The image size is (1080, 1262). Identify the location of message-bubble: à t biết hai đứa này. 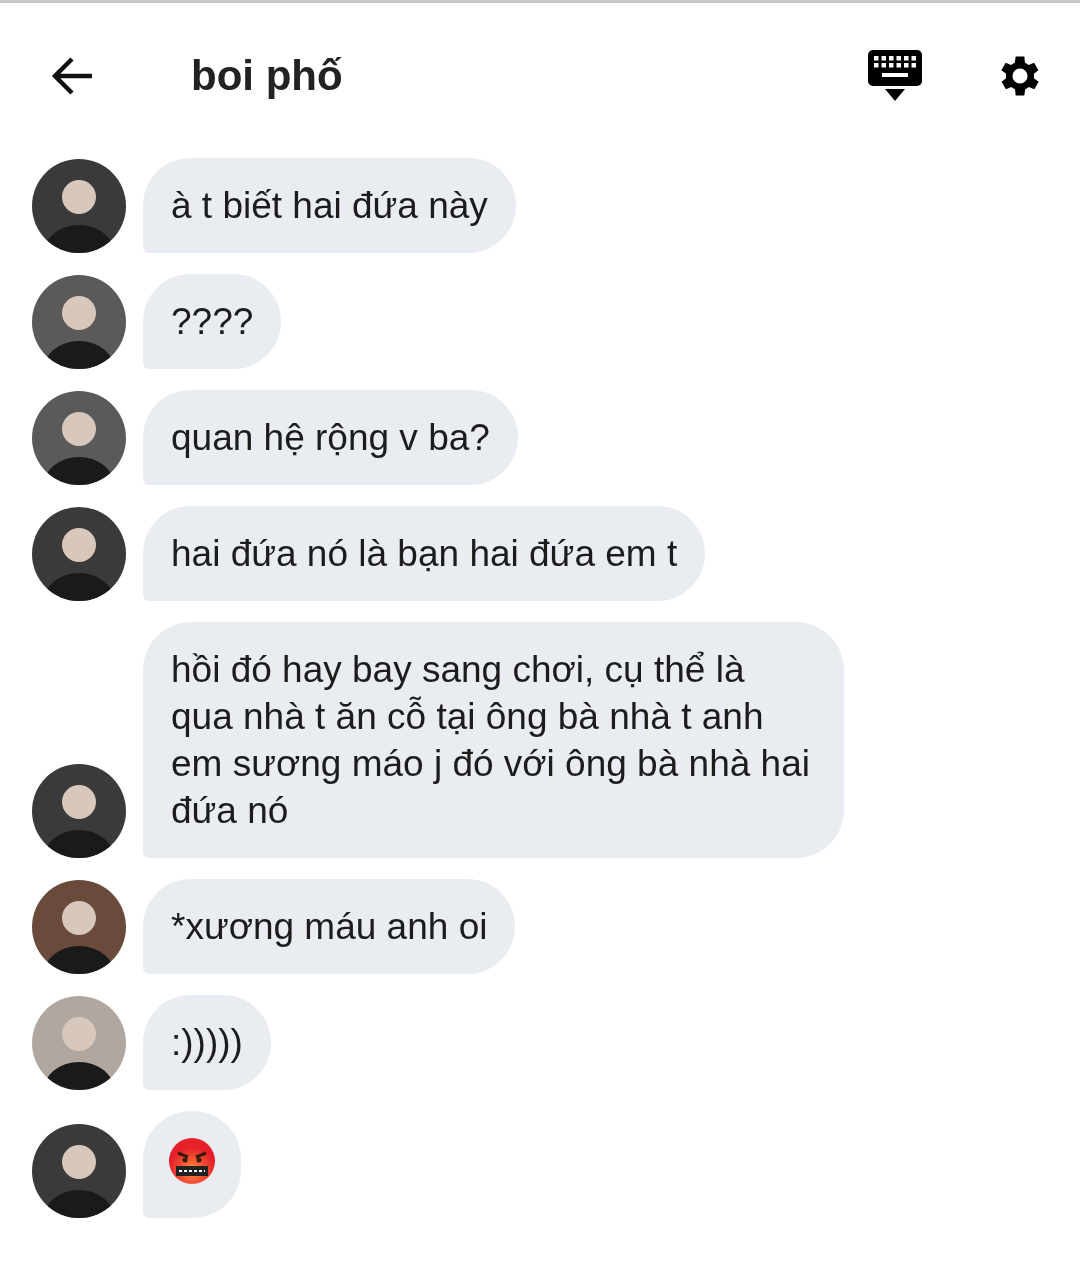
(329, 205).